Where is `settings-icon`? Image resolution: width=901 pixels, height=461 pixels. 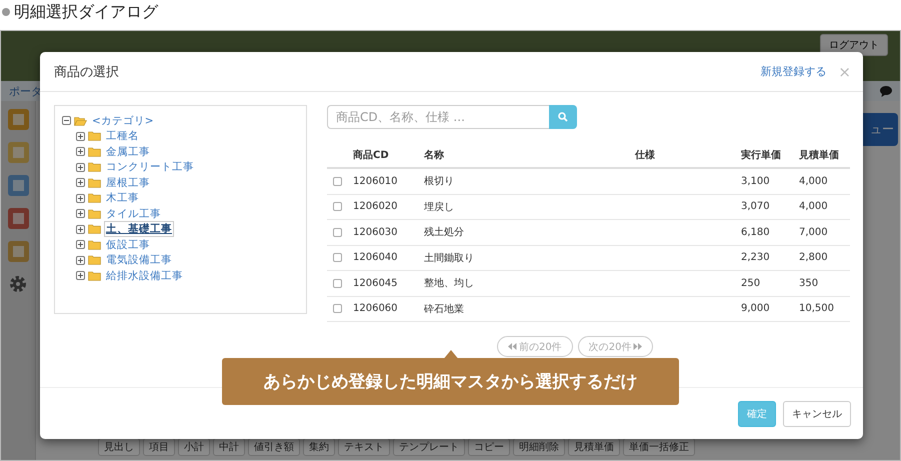
settings-icon is located at coordinates (18, 284).